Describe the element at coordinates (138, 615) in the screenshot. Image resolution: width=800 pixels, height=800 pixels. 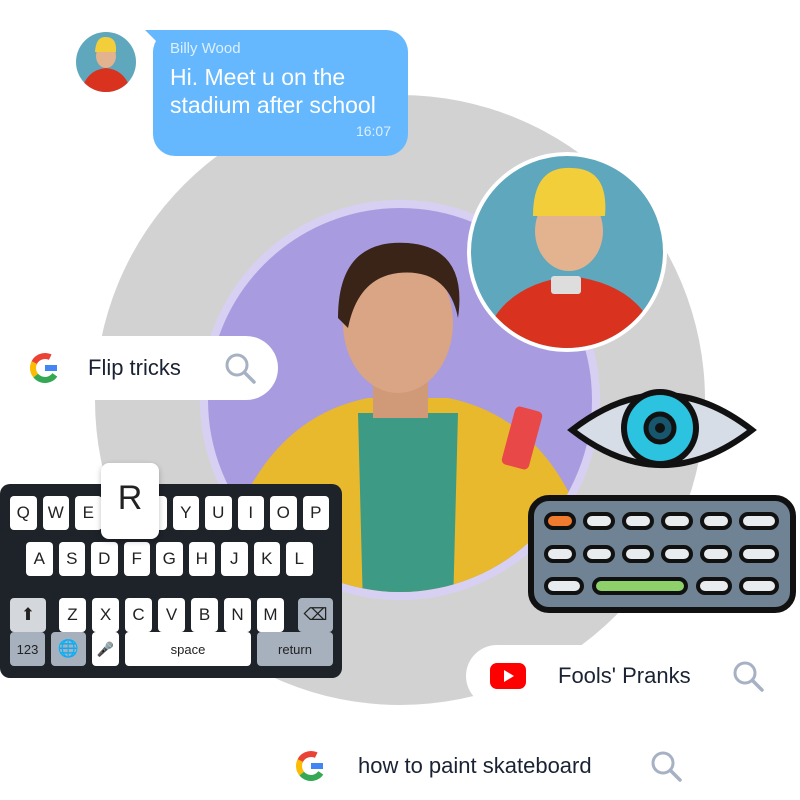
I see `key-c: C` at that location.